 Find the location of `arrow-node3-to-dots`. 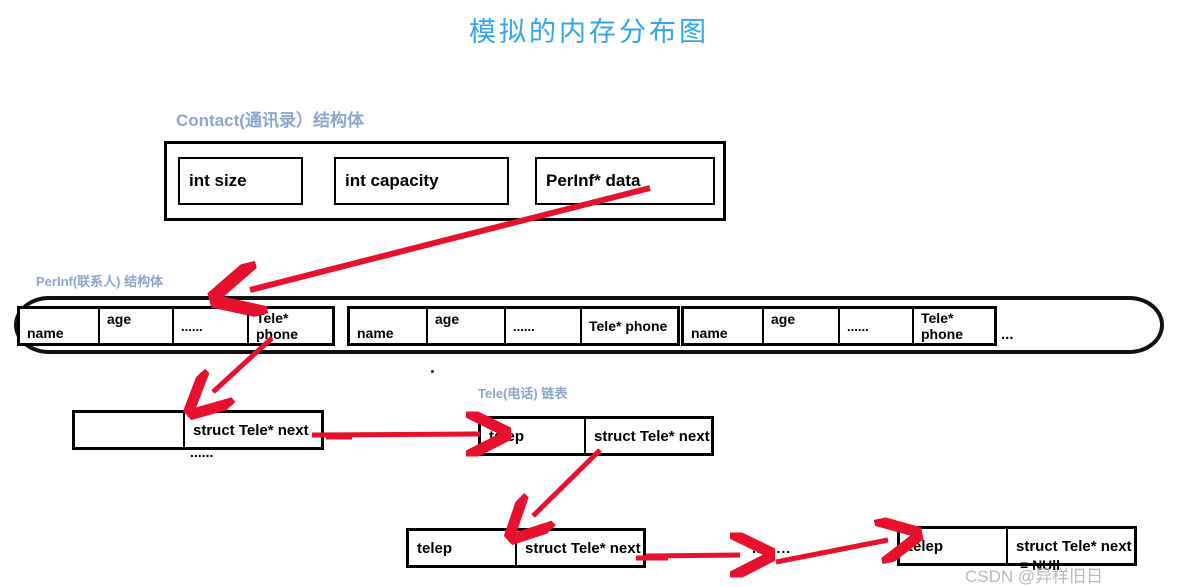

arrow-node3-to-dots is located at coordinates (692, 555).